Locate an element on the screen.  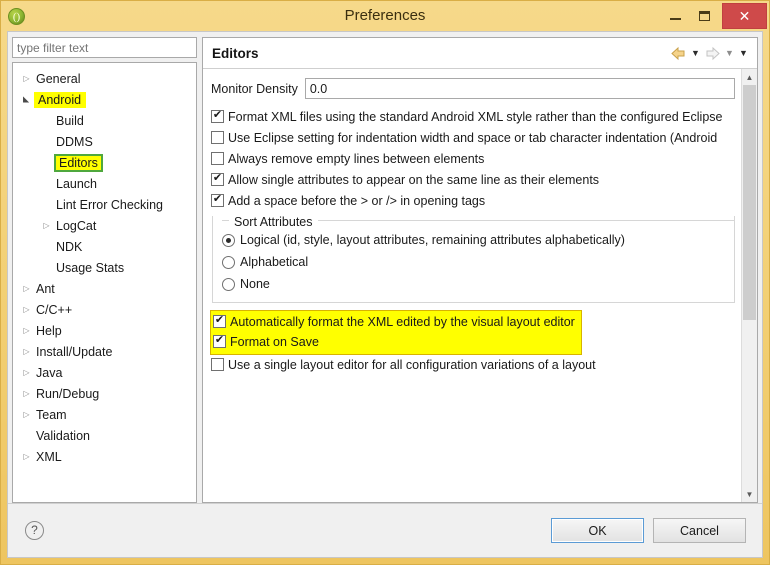
tree-item-xml: ▷ XML is located at coordinates (104, 456).